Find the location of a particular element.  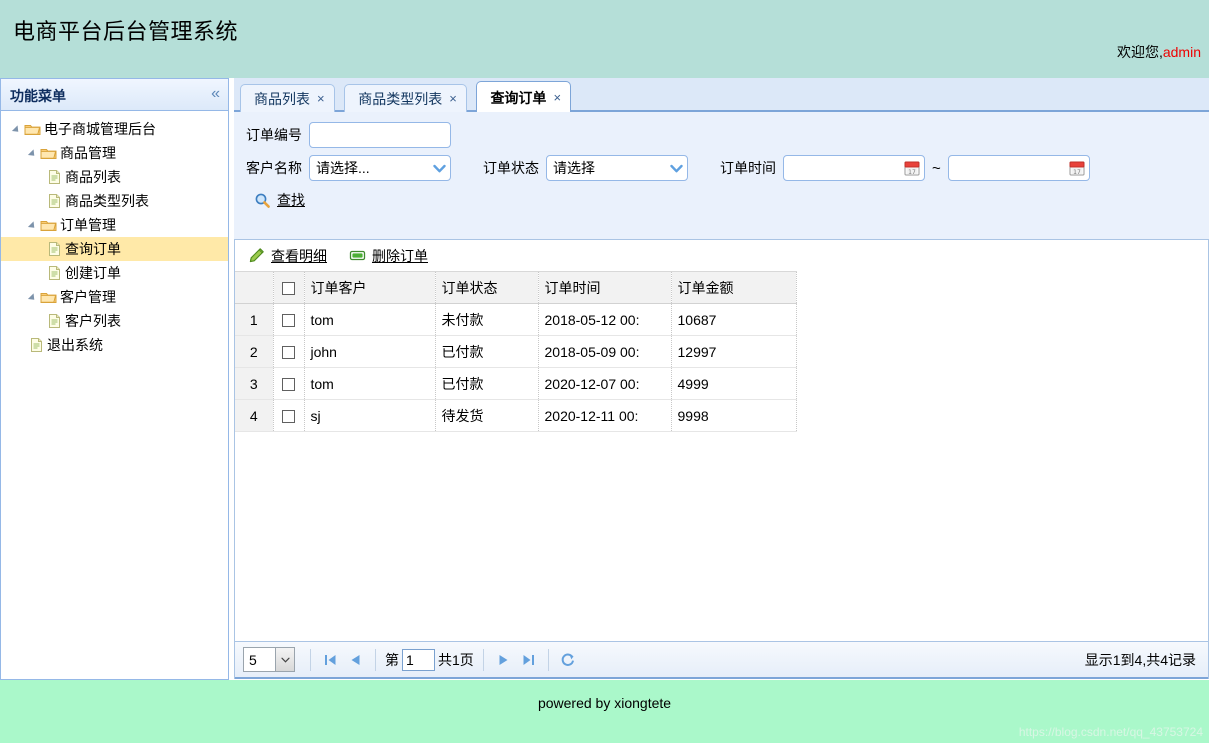

cell-customer: tom is located at coordinates (370, 319).